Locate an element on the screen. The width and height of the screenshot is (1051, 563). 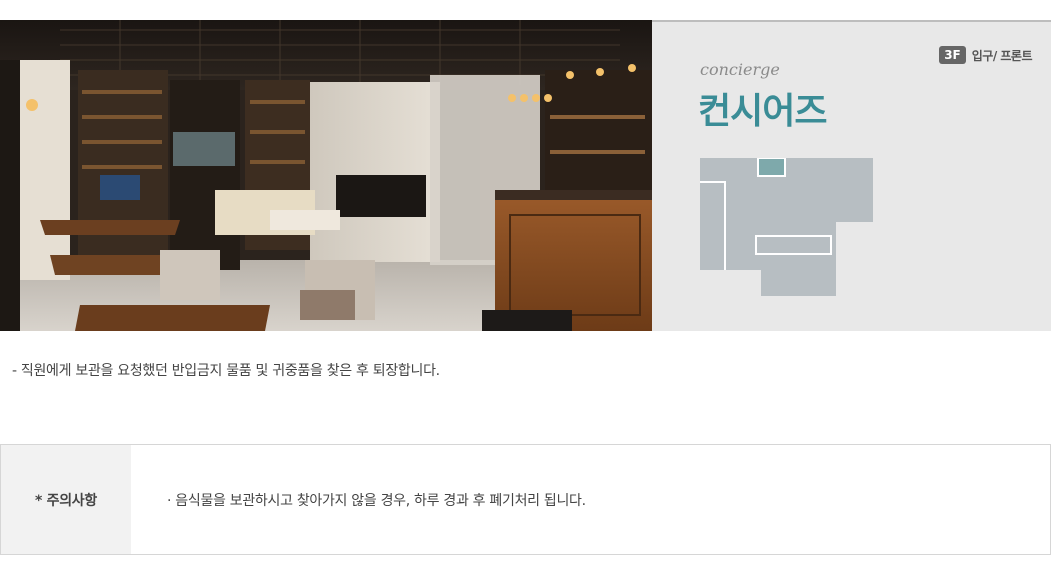
floor-map is located at coordinates (786, 227).